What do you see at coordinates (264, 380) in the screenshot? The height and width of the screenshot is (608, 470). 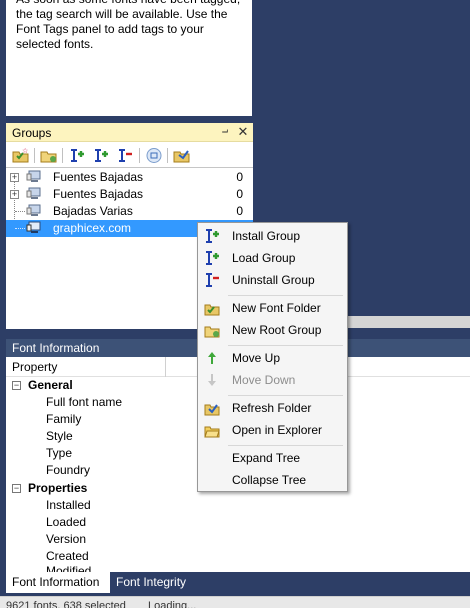 I see `menu-item-label: Move Down` at bounding box center [264, 380].